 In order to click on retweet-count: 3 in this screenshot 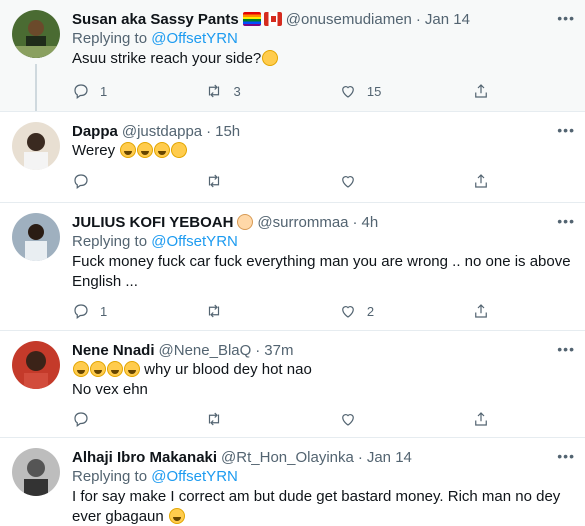, I will do `click(237, 91)`.